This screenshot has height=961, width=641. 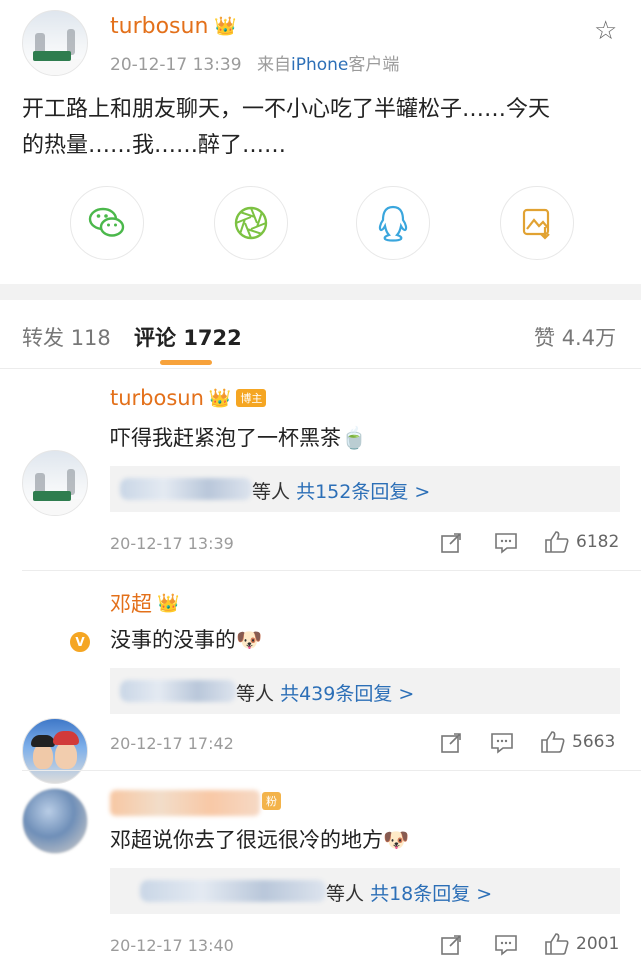 I want to click on post-timestamp: 20-12-17 13:39, so click(x=176, y=65).